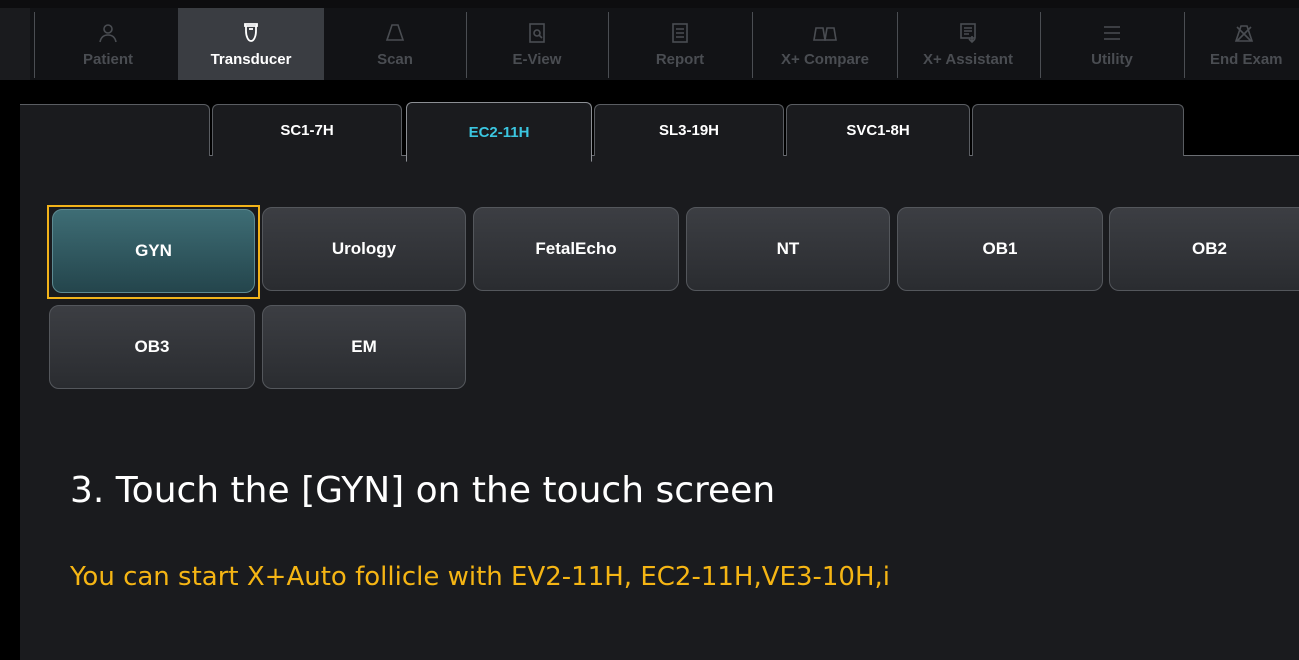  Describe the element at coordinates (537, 59) in the screenshot. I see `toolbar-eview-label: E-View` at that location.